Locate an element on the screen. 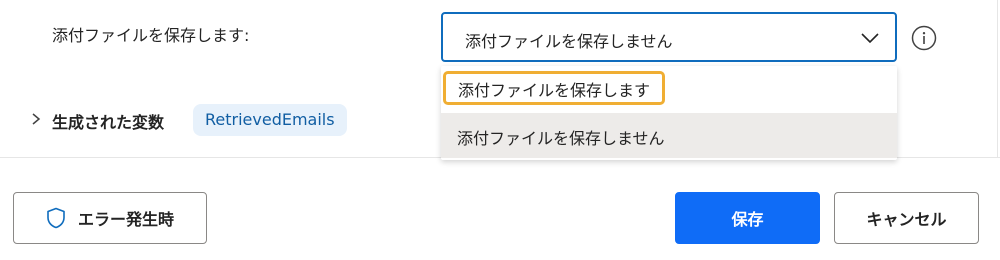 Image resolution: width=1000 pixels, height=260 pixels. dropdown-selected-value: 添付ファイルを保存しません is located at coordinates (569, 41).